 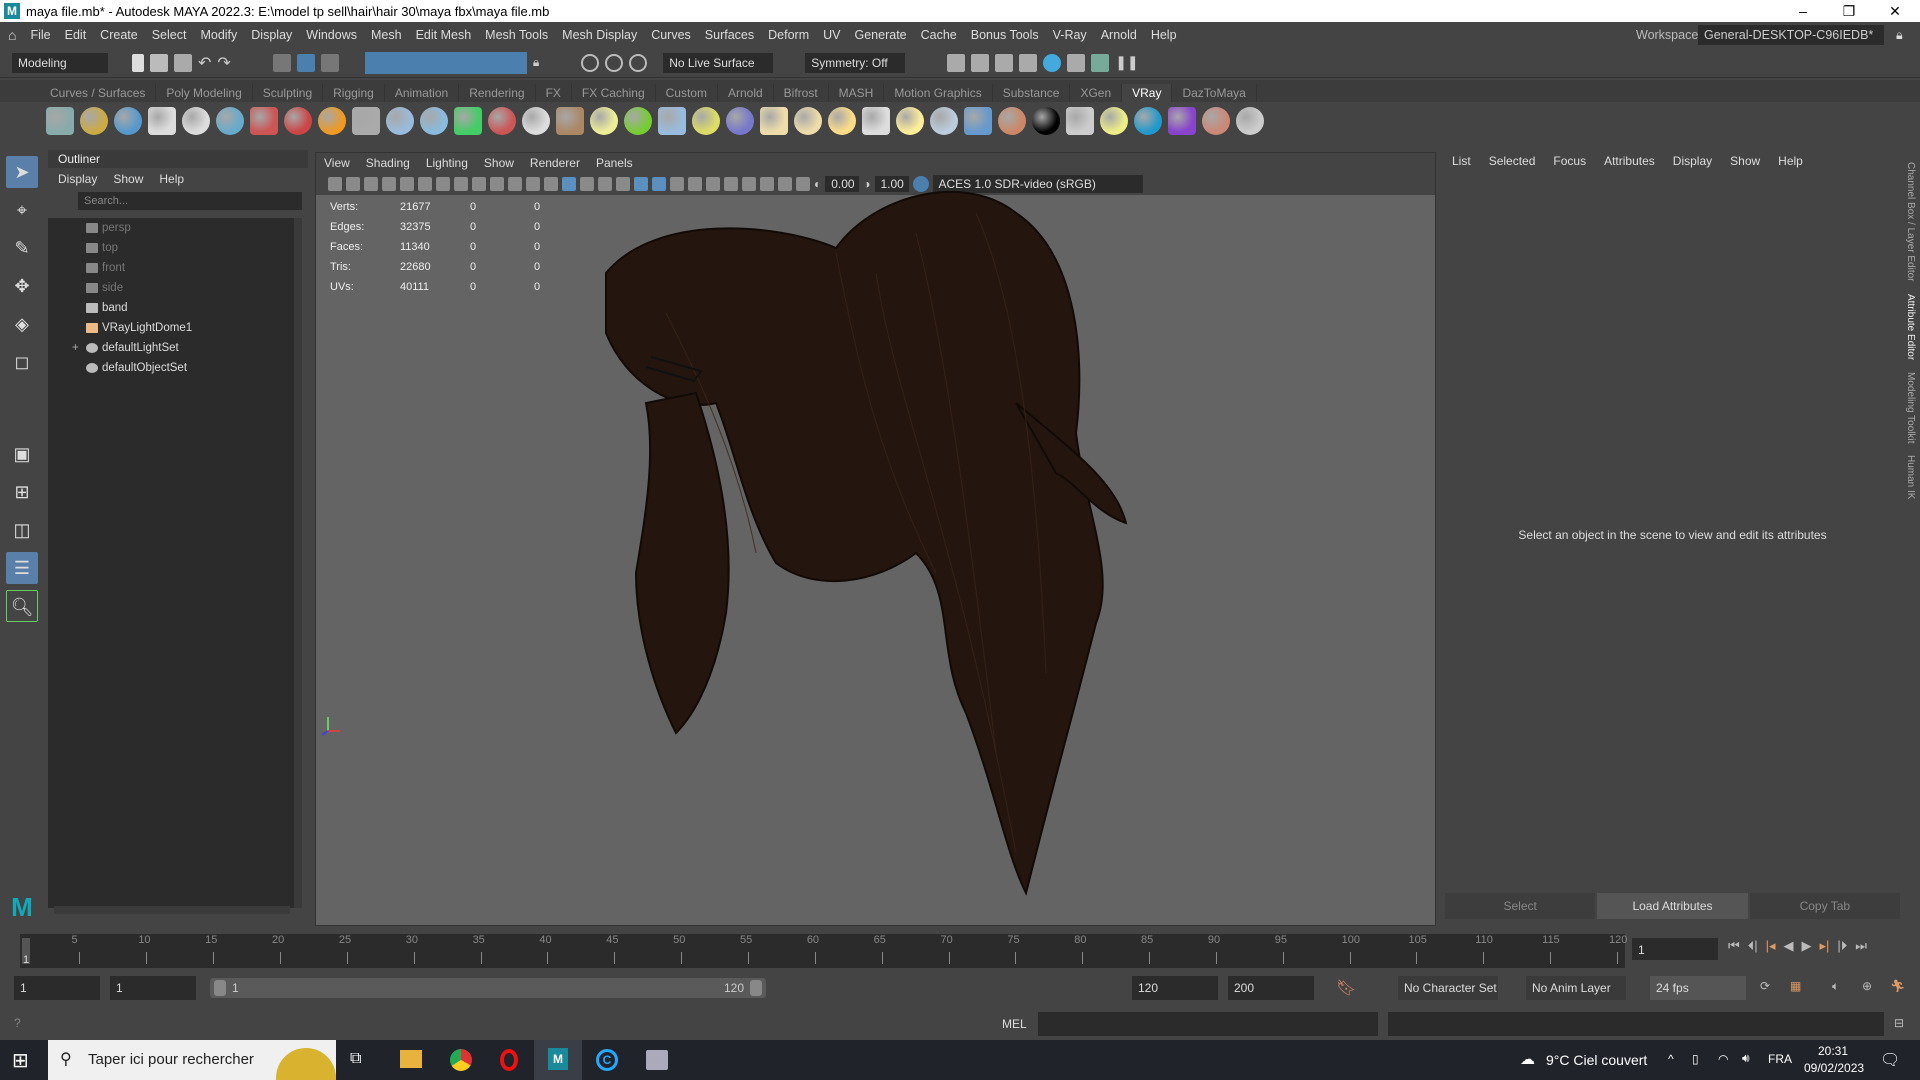 What do you see at coordinates (1520, 906) in the screenshot?
I see `select-button: Select` at bounding box center [1520, 906].